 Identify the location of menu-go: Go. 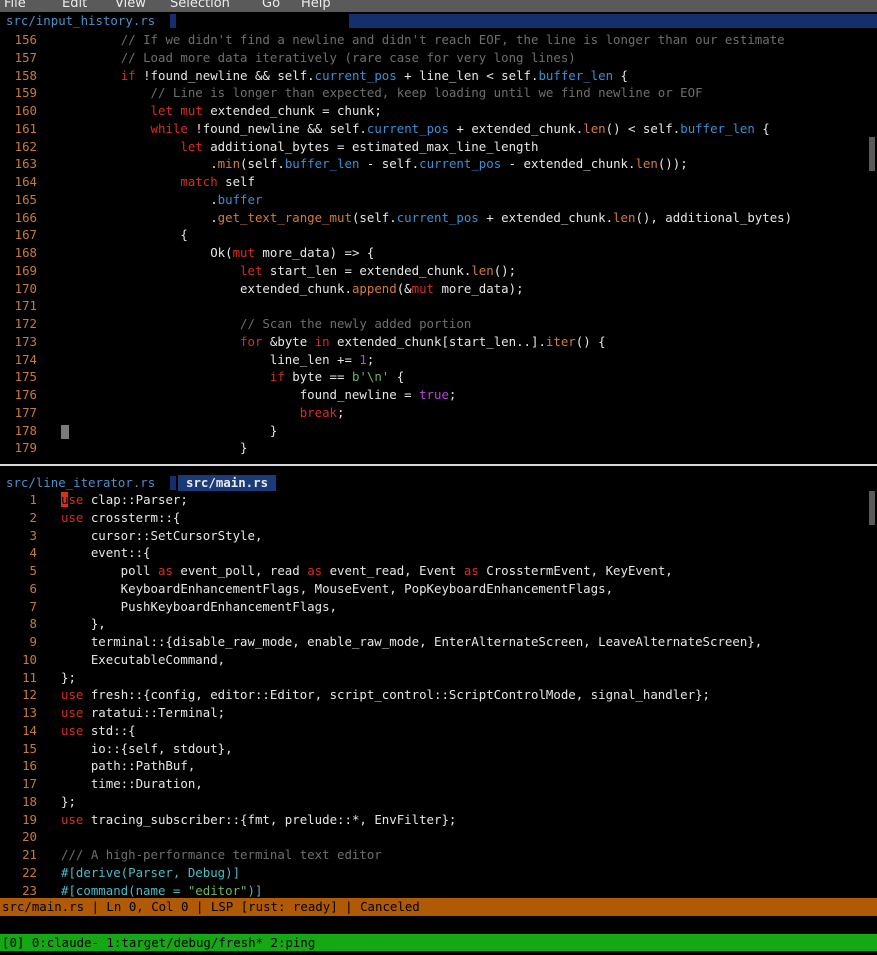
(271, 6).